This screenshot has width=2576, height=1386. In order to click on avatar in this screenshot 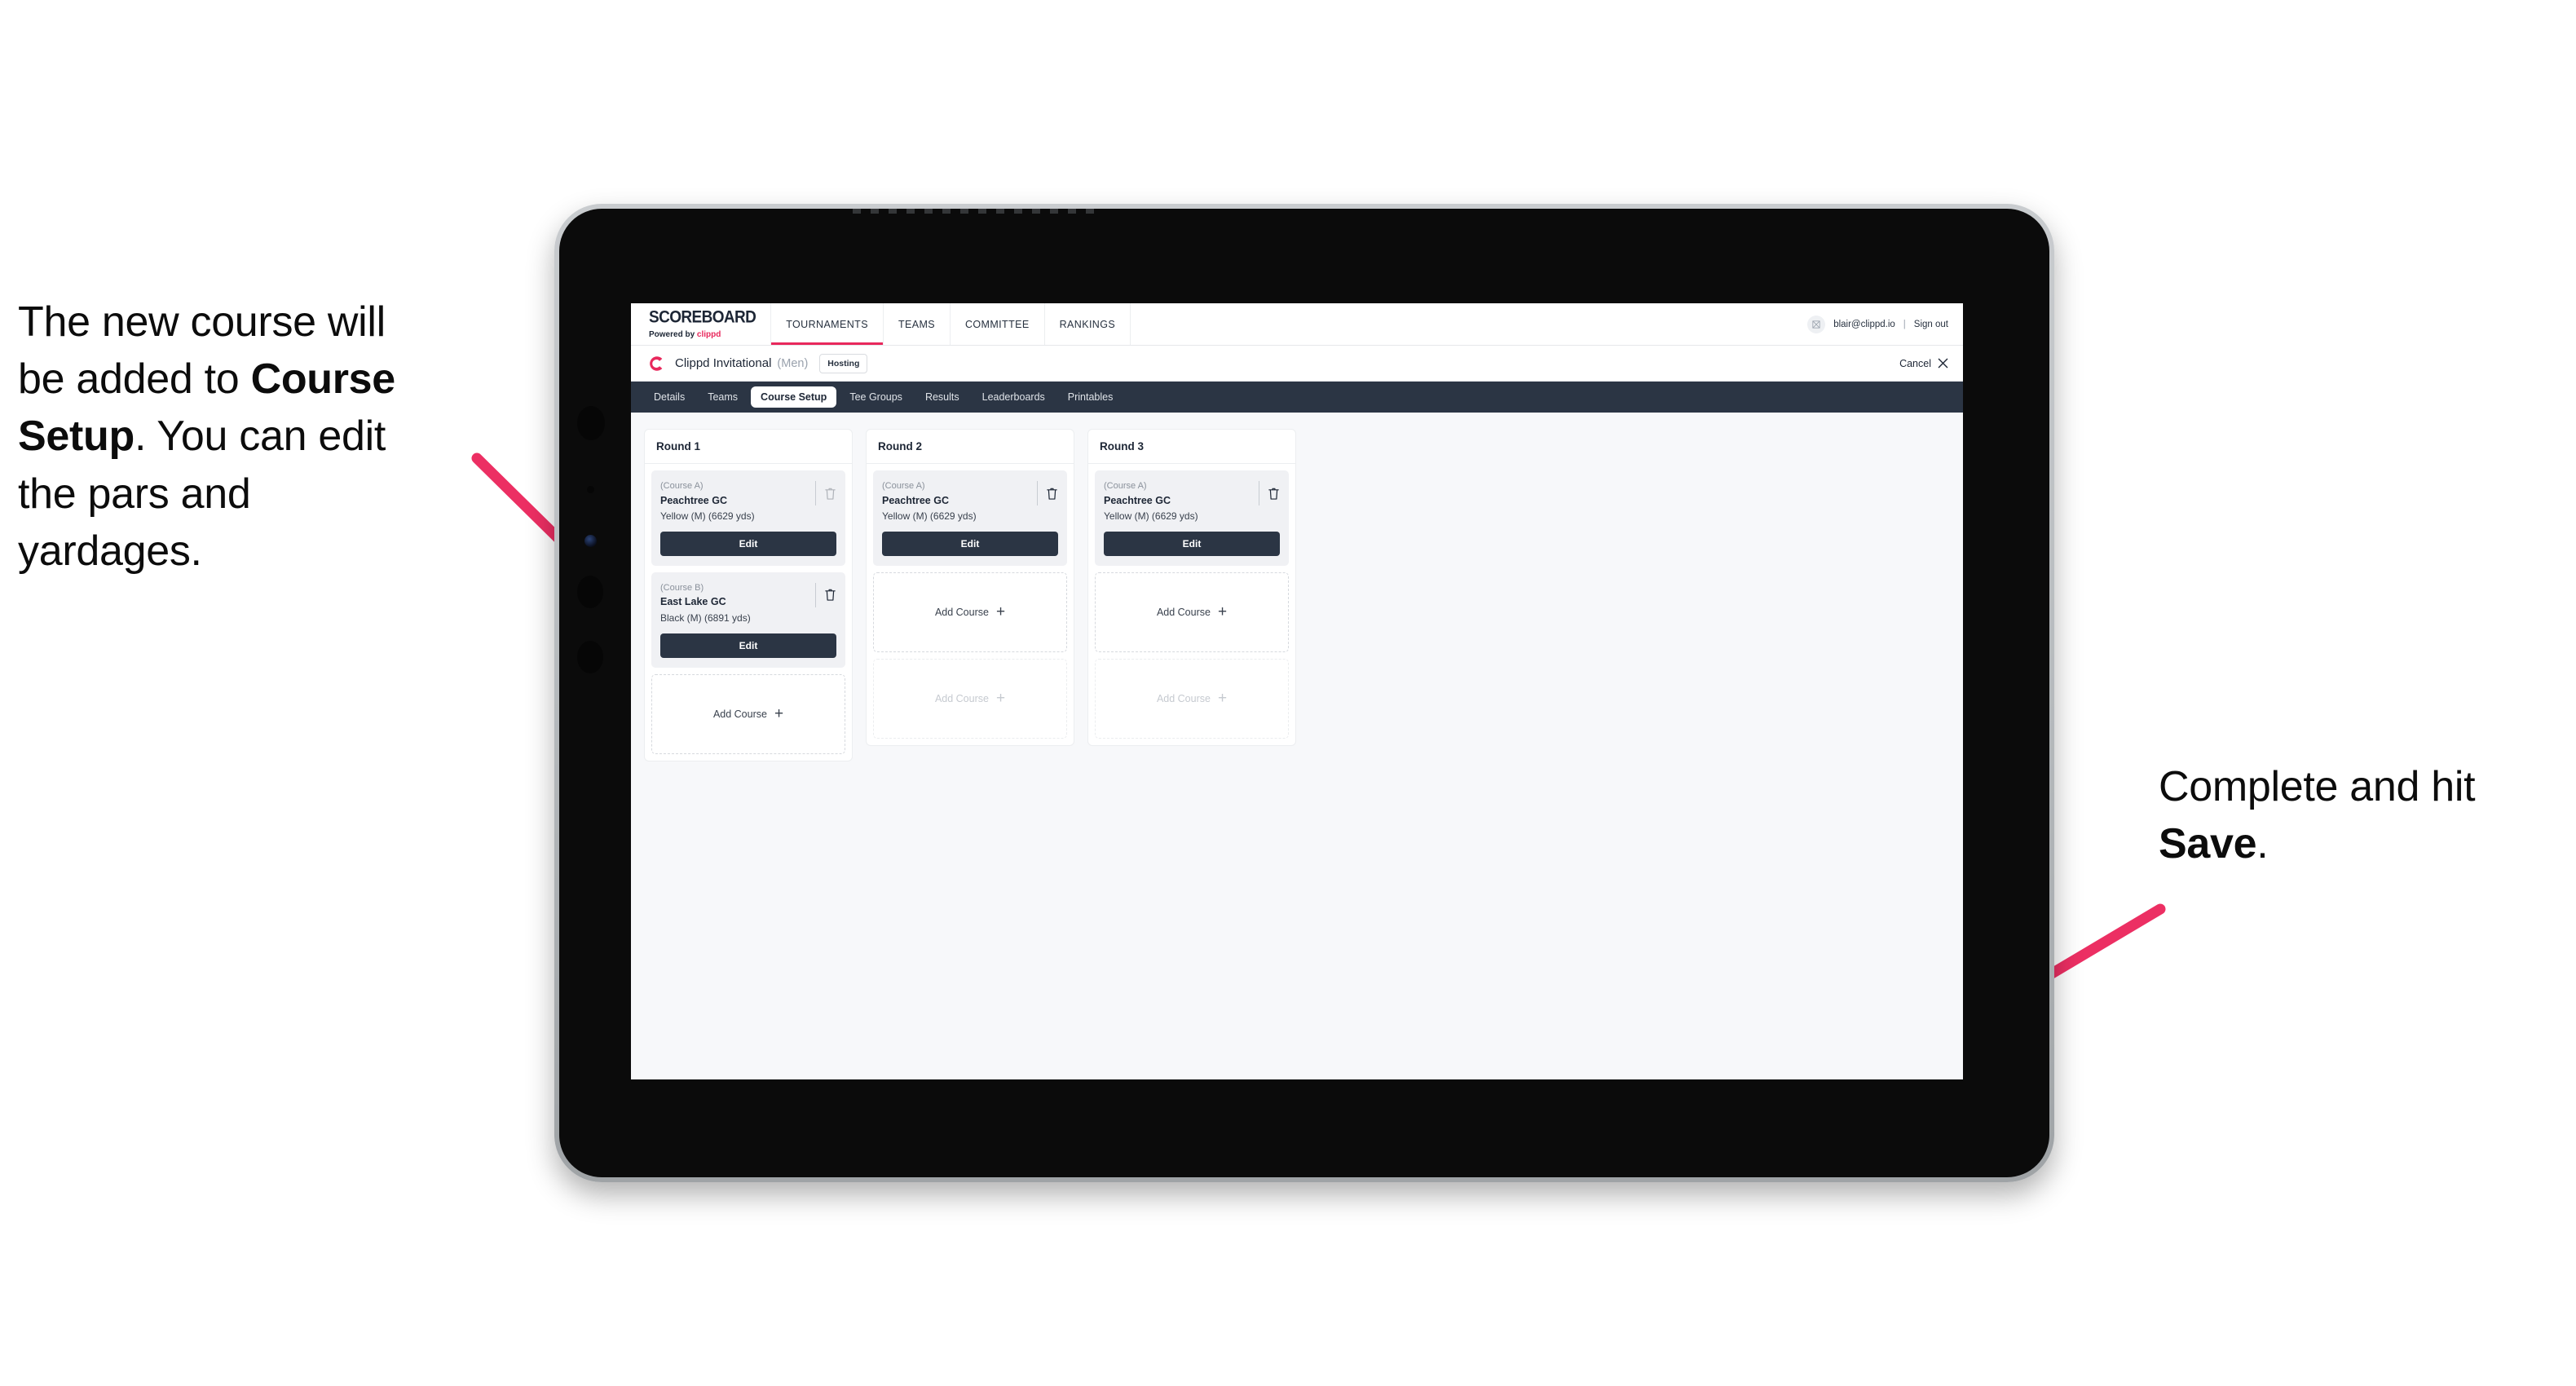, I will do `click(1816, 324)`.